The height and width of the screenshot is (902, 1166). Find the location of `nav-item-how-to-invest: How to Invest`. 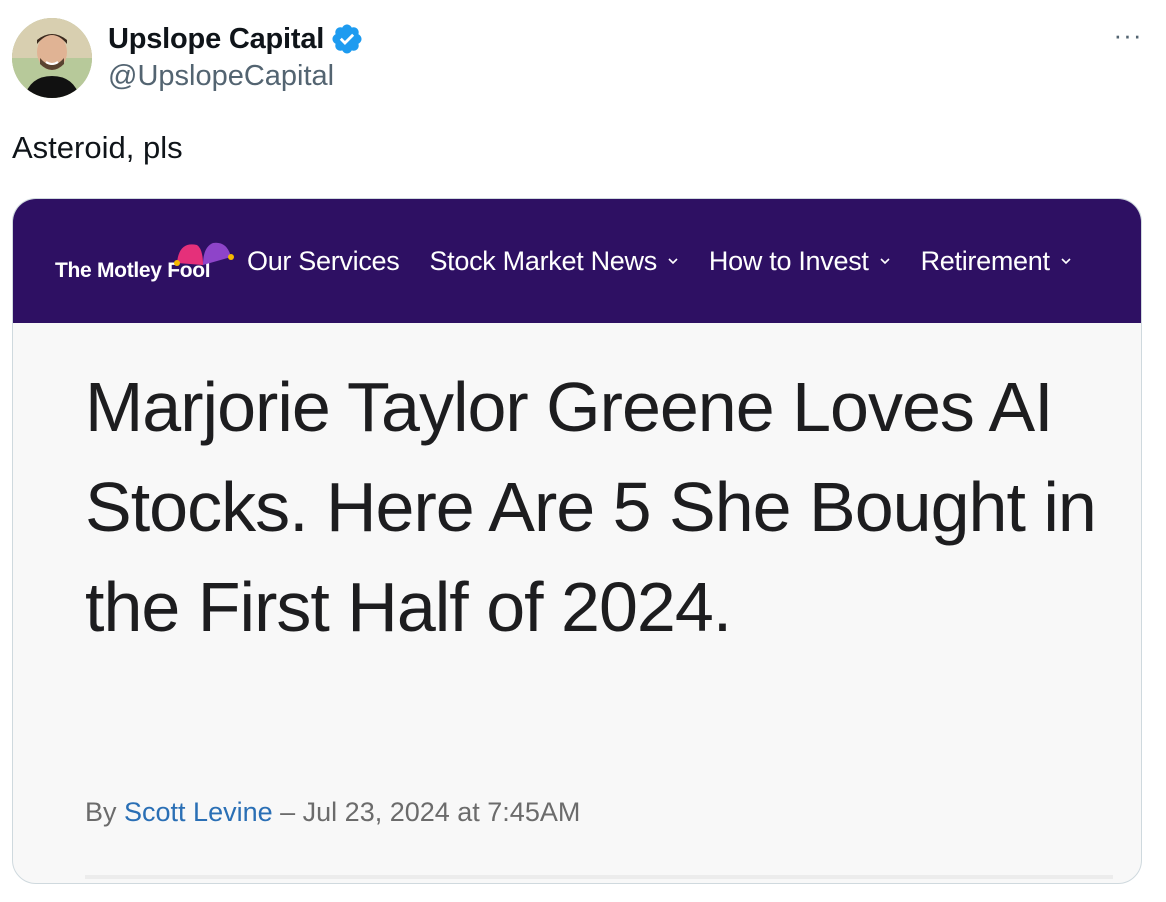

nav-item-how-to-invest: How to Invest is located at coordinates (800, 261).